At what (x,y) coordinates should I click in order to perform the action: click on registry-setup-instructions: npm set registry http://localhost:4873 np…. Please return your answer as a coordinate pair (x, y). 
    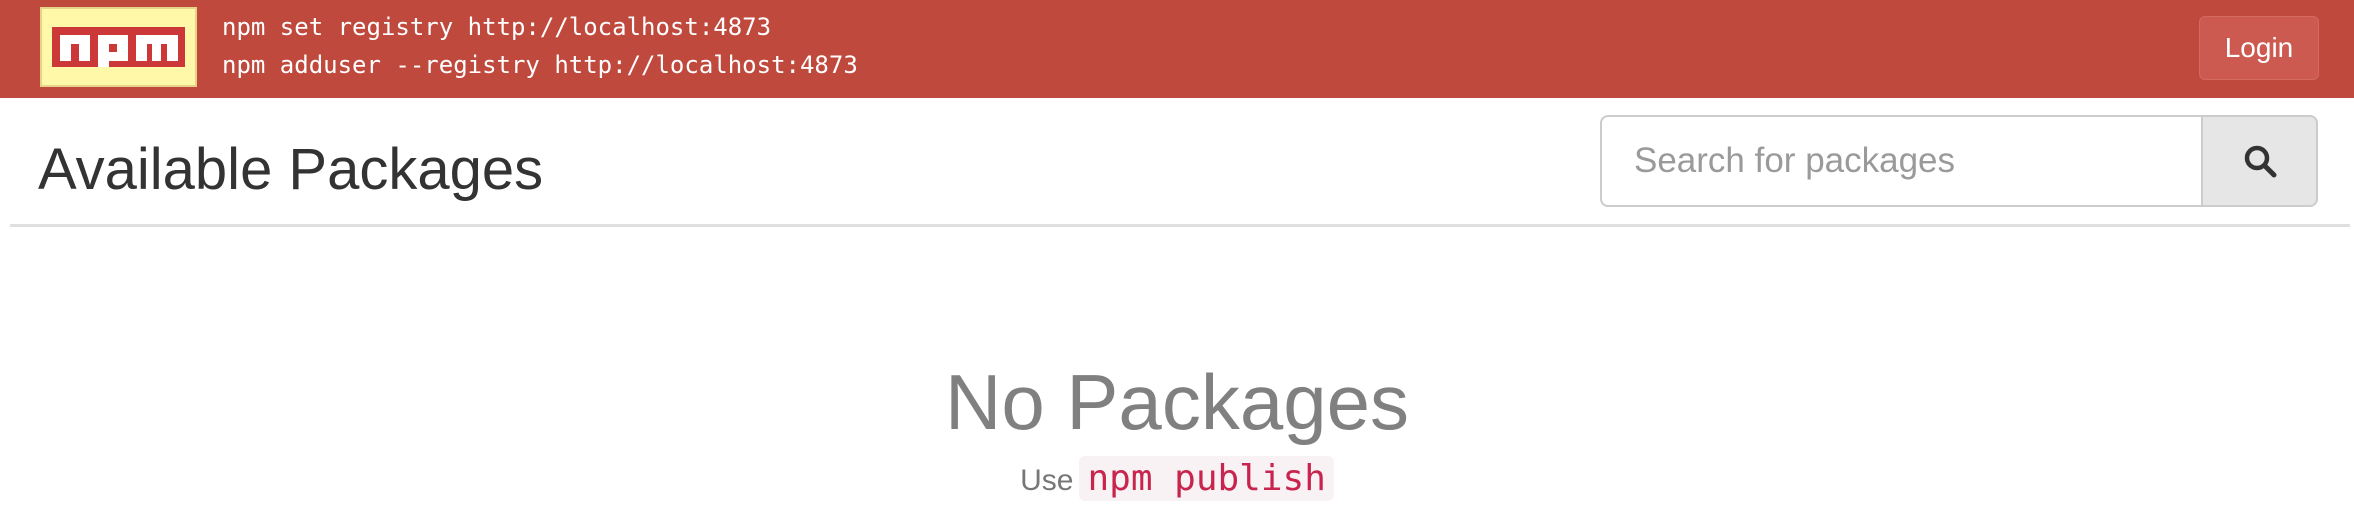
    Looking at the image, I should click on (540, 46).